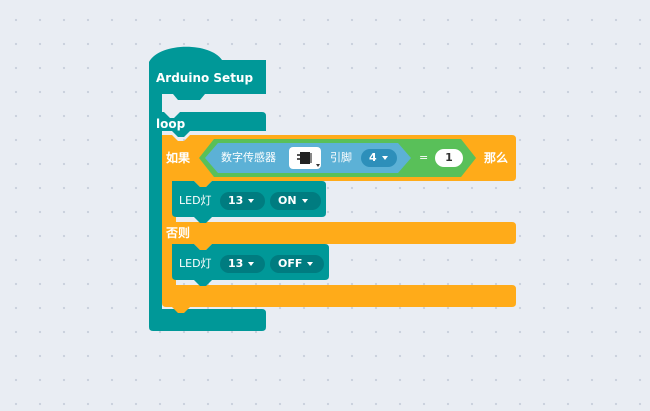 This screenshot has height=411, width=650. What do you see at coordinates (178, 233) in the screenshot?
I see `else-label: 否则` at bounding box center [178, 233].